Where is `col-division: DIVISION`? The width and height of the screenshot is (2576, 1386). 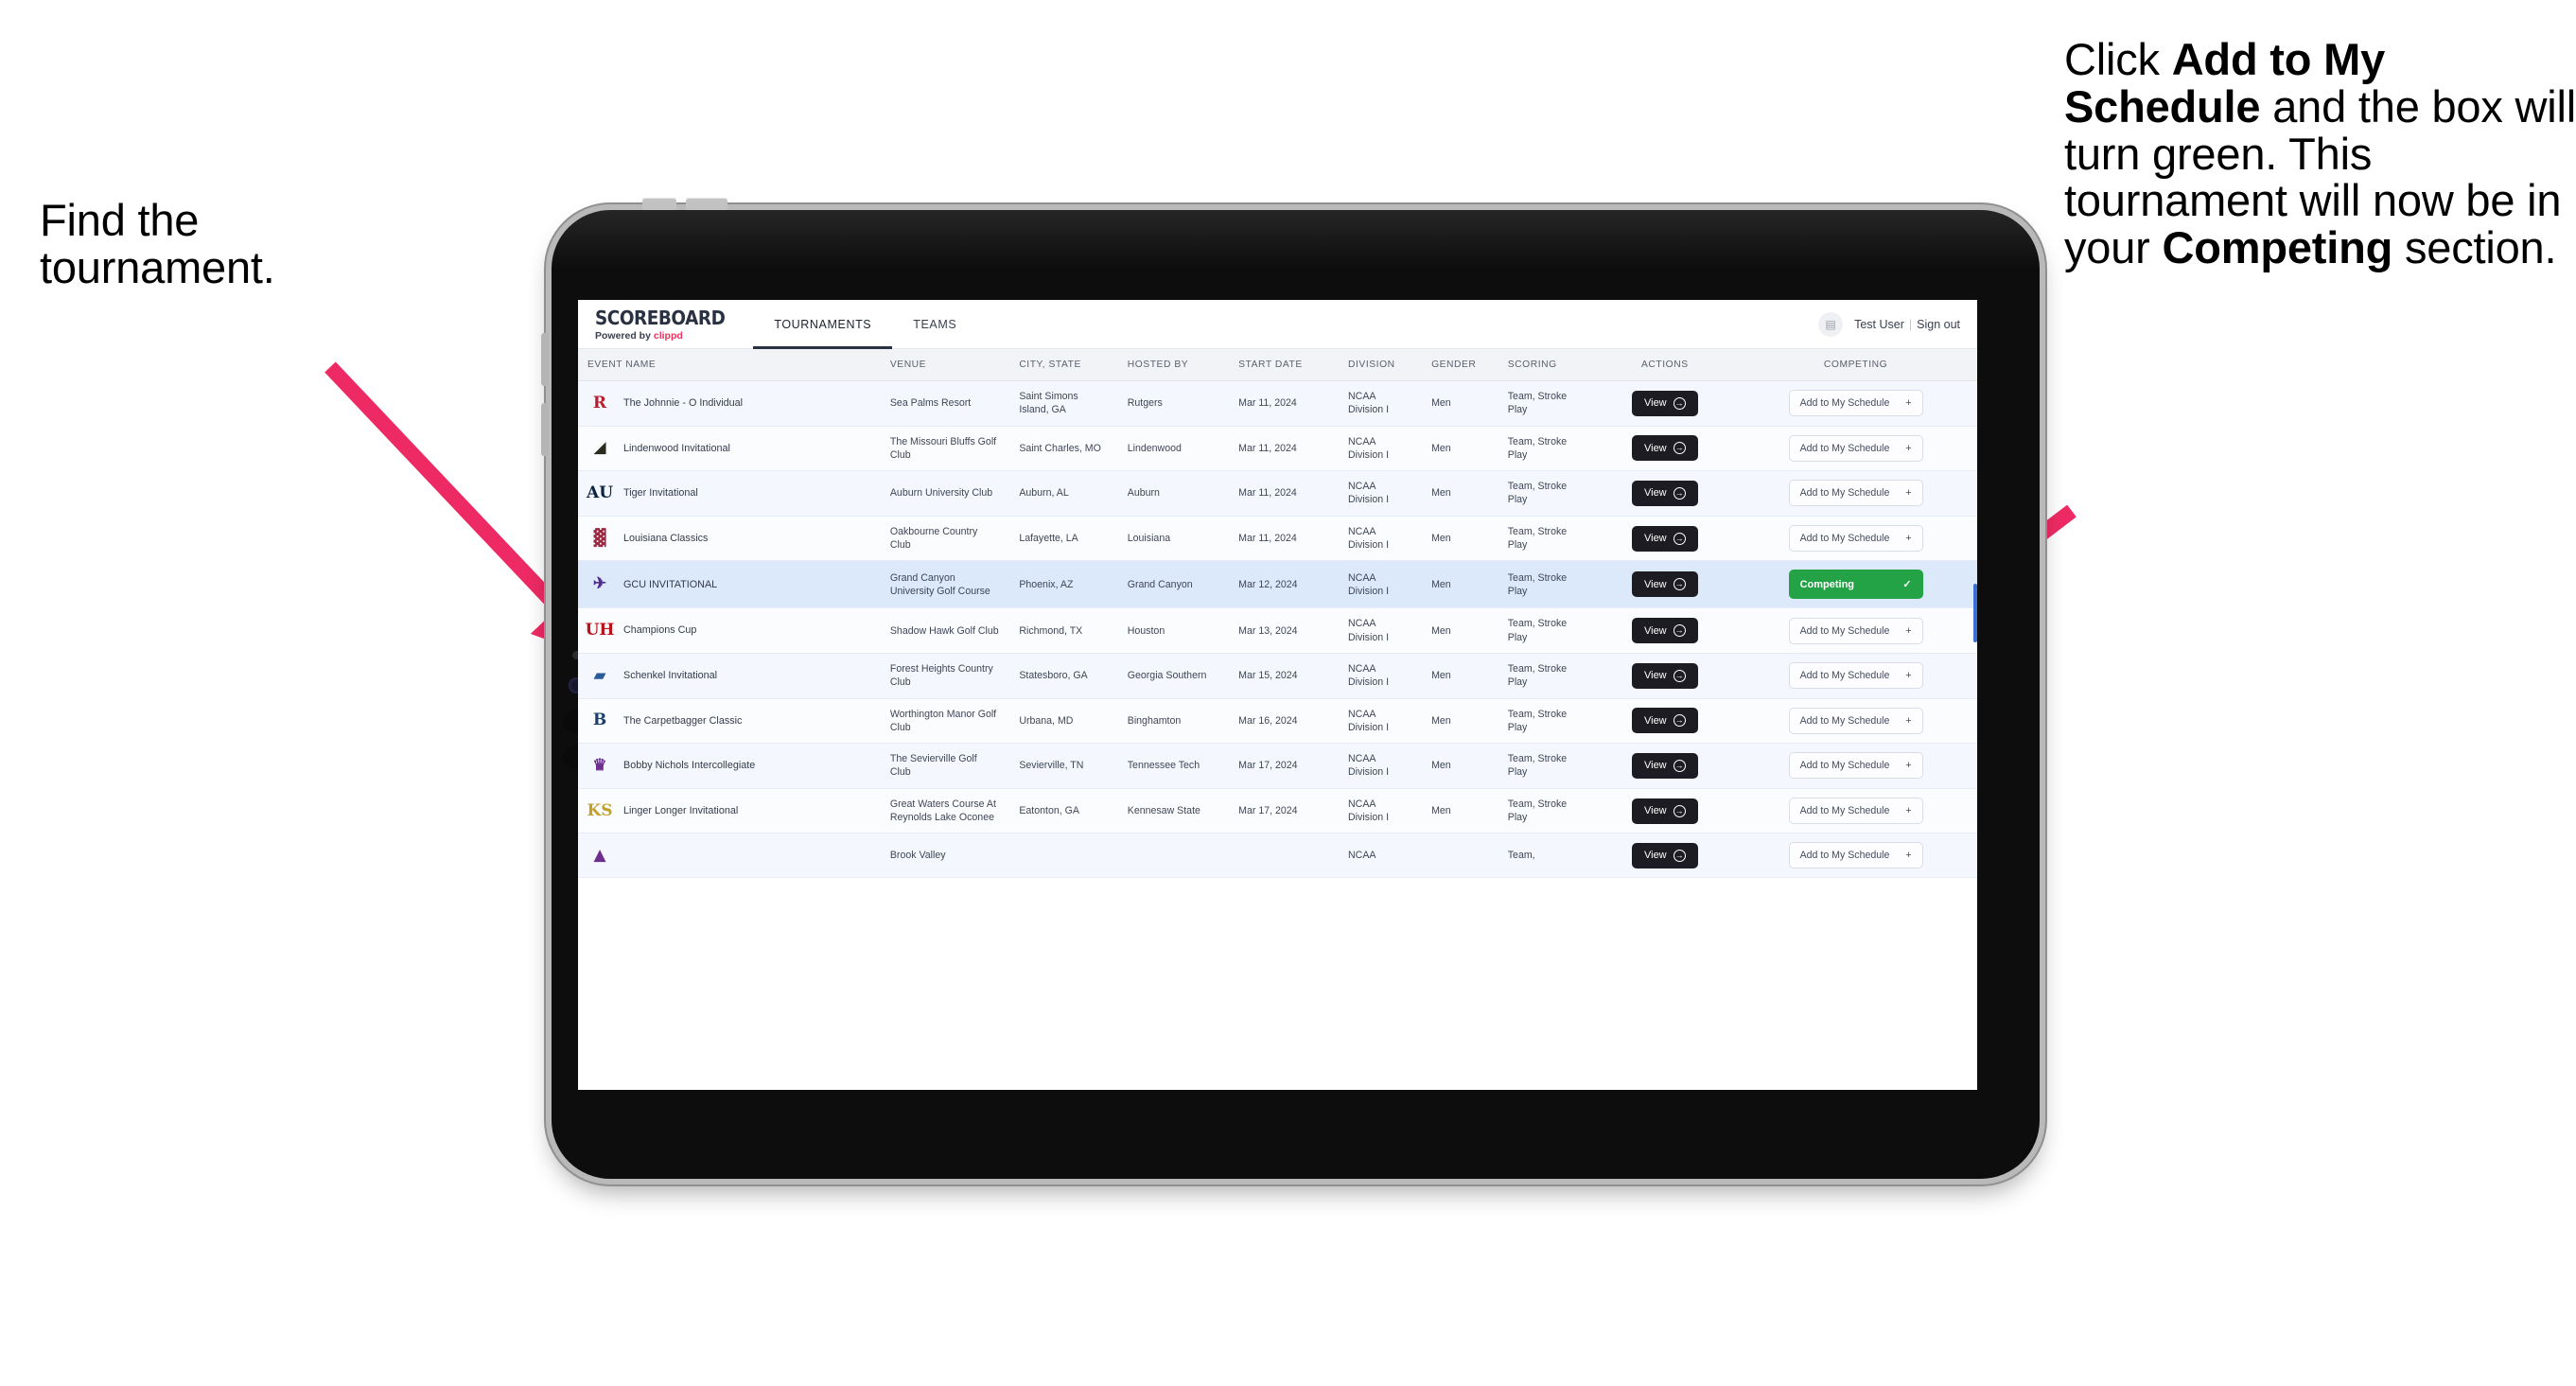
col-division: DIVISION is located at coordinates (1381, 365).